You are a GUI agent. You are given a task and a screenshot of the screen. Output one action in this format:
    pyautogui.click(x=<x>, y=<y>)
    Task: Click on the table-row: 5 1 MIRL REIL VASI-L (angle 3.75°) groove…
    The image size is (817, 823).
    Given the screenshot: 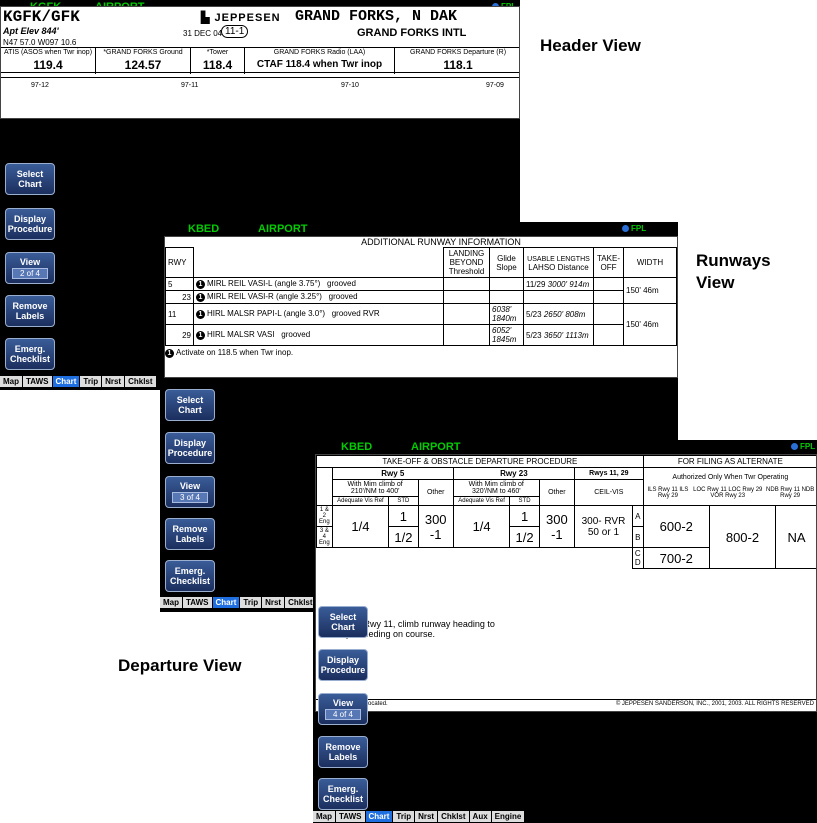 What is the action you would take?
    pyautogui.click(x=421, y=290)
    